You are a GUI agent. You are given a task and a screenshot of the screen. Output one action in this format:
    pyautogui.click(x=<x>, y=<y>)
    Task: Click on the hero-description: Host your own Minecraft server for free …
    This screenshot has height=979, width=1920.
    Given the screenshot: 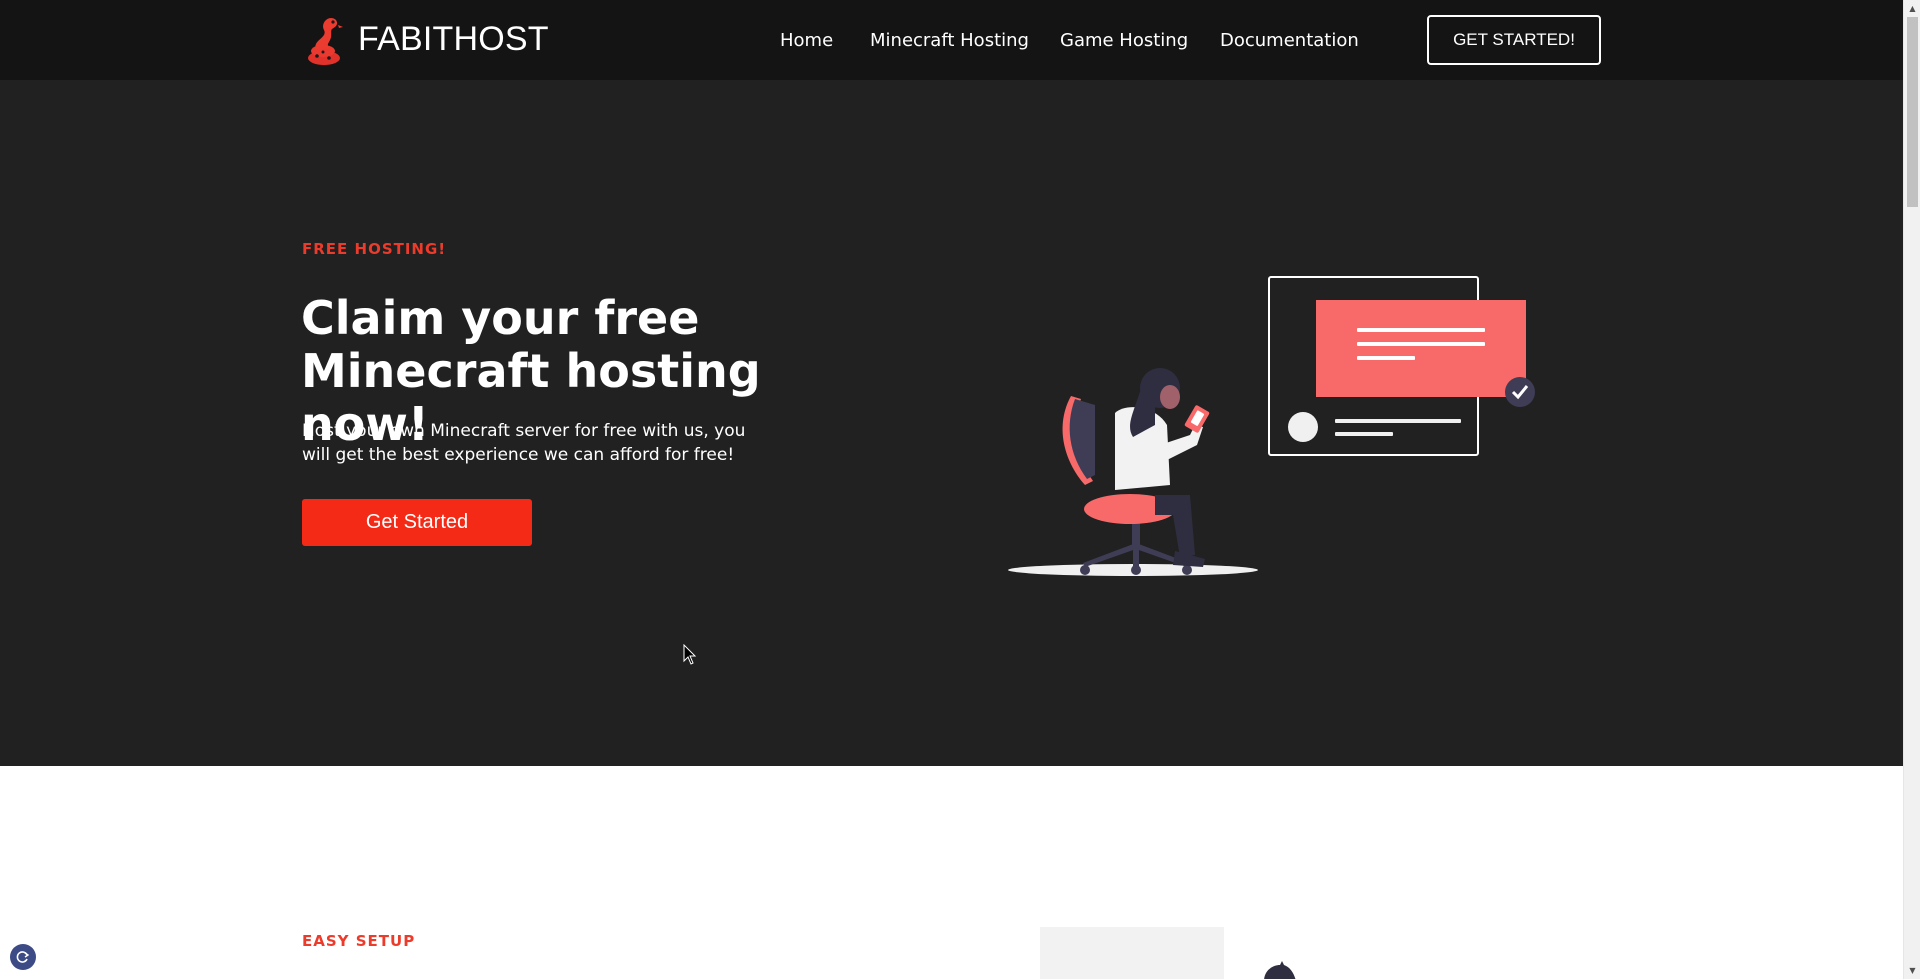 What is the action you would take?
    pyautogui.click(x=524, y=443)
    